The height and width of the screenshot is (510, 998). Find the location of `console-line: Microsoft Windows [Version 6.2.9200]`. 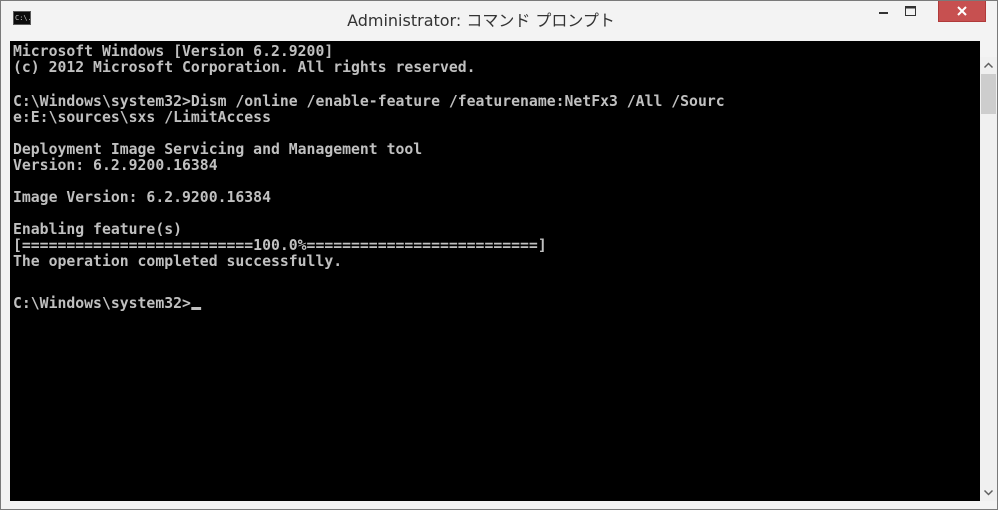

console-line: Microsoft Windows [Version 6.2.9200] is located at coordinates (173, 51).